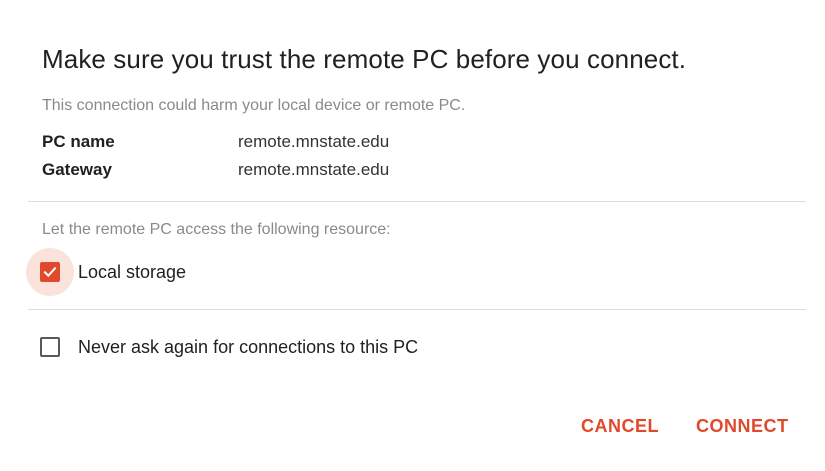 This screenshot has width=825, height=471. I want to click on pc-name-label: PC name, so click(78, 141).